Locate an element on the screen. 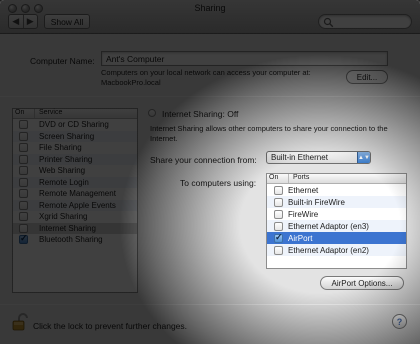  service-label: Bluetooth Sharing is located at coordinates (71, 240).